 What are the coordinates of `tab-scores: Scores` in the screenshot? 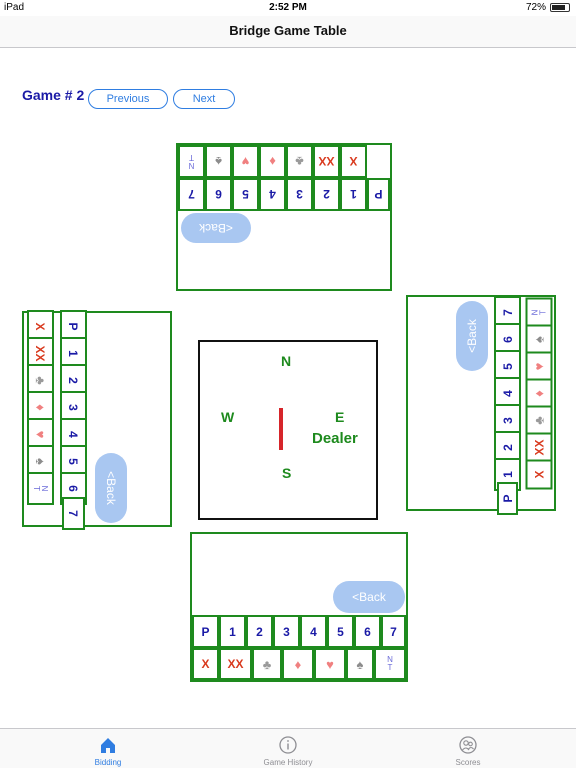 It's located at (468, 748).